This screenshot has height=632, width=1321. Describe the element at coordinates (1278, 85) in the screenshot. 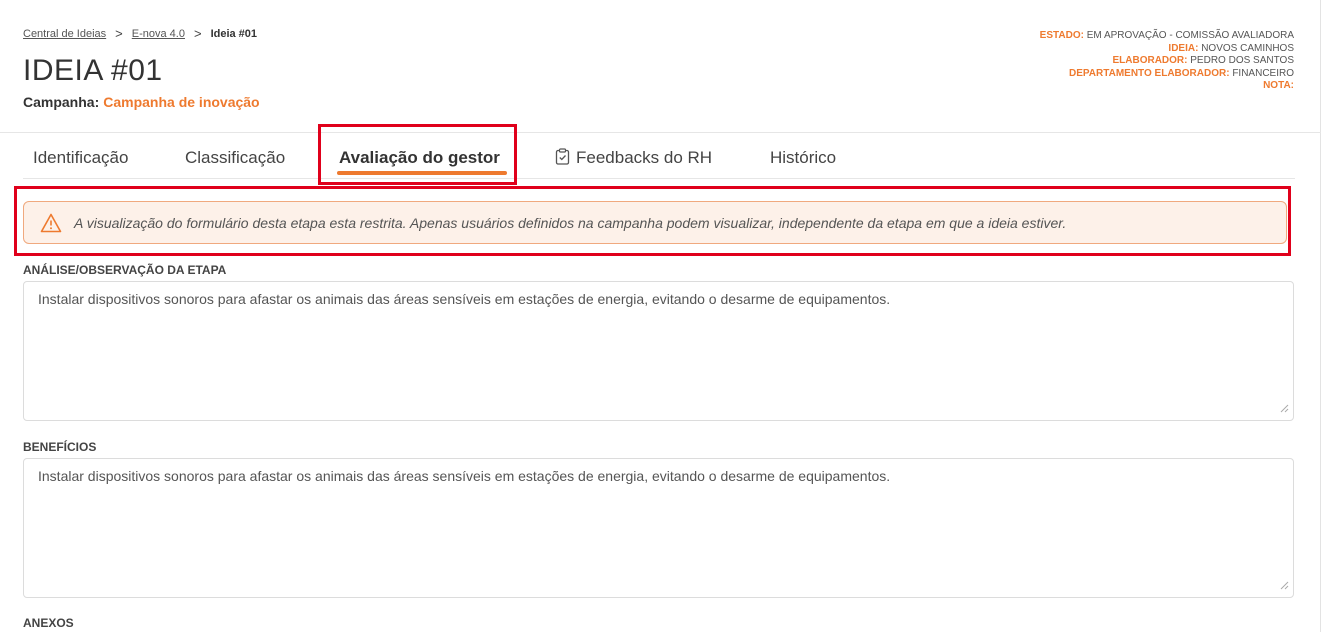

I see `meta-nota-label: NOTA:` at that location.